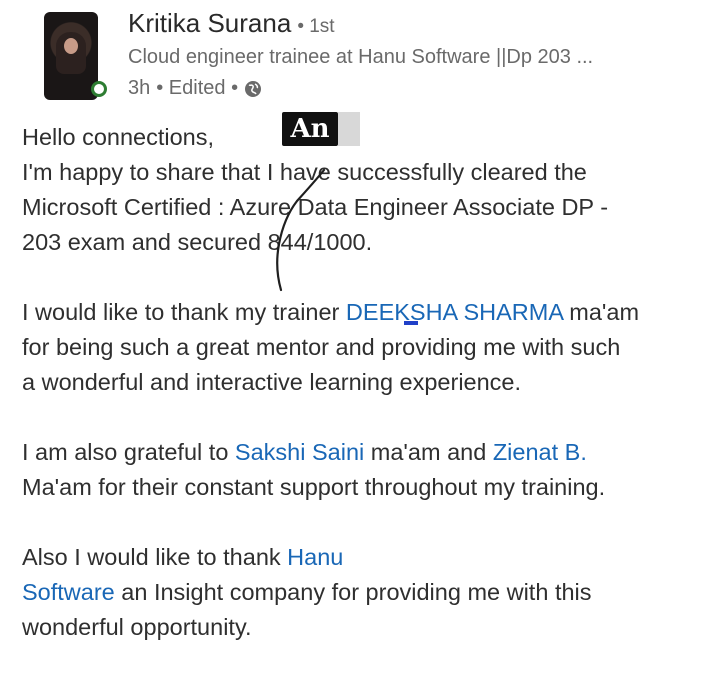 The height and width of the screenshot is (680, 720). I want to click on text-fragment: I am also grateful to, so click(128, 452).